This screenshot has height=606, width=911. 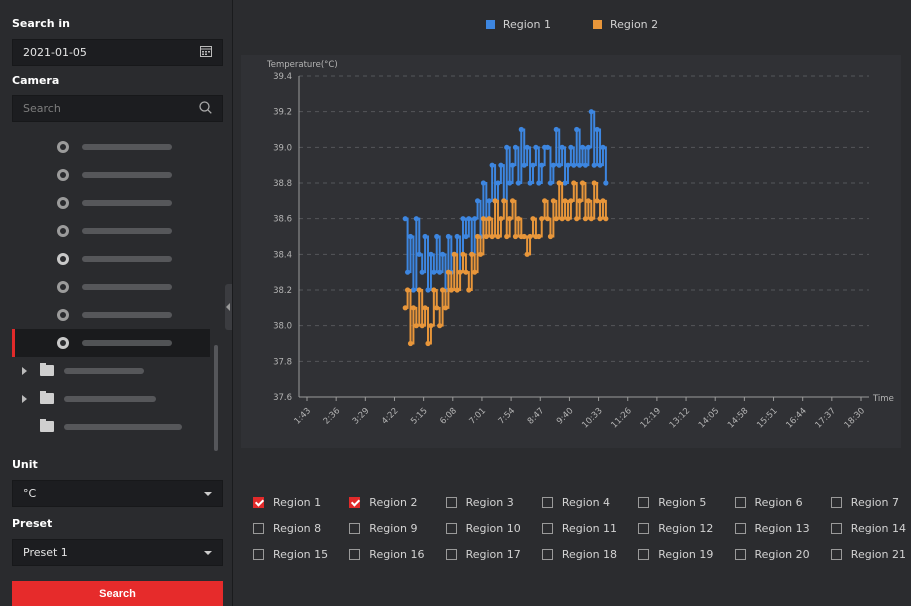 I want to click on region-checkbox-item: Region 7, so click(x=864, y=502).